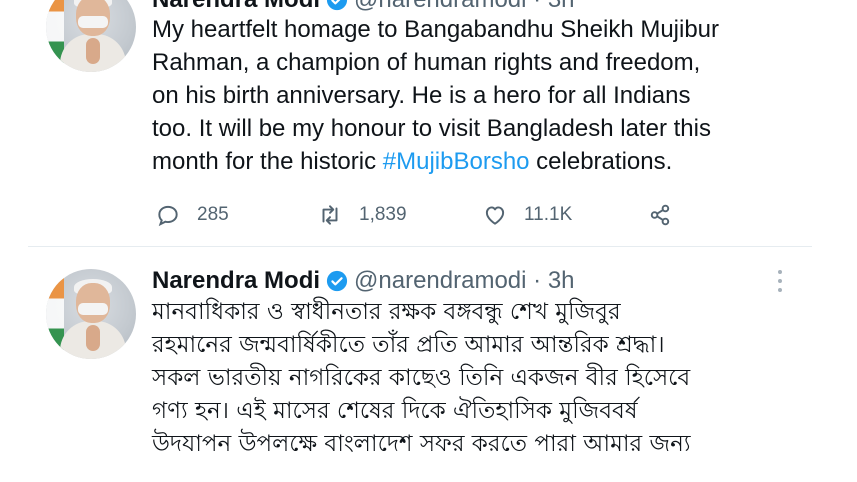 Image resolution: width=857 pixels, height=482 pixels. I want to click on reply-button: 285, so click(192, 215).